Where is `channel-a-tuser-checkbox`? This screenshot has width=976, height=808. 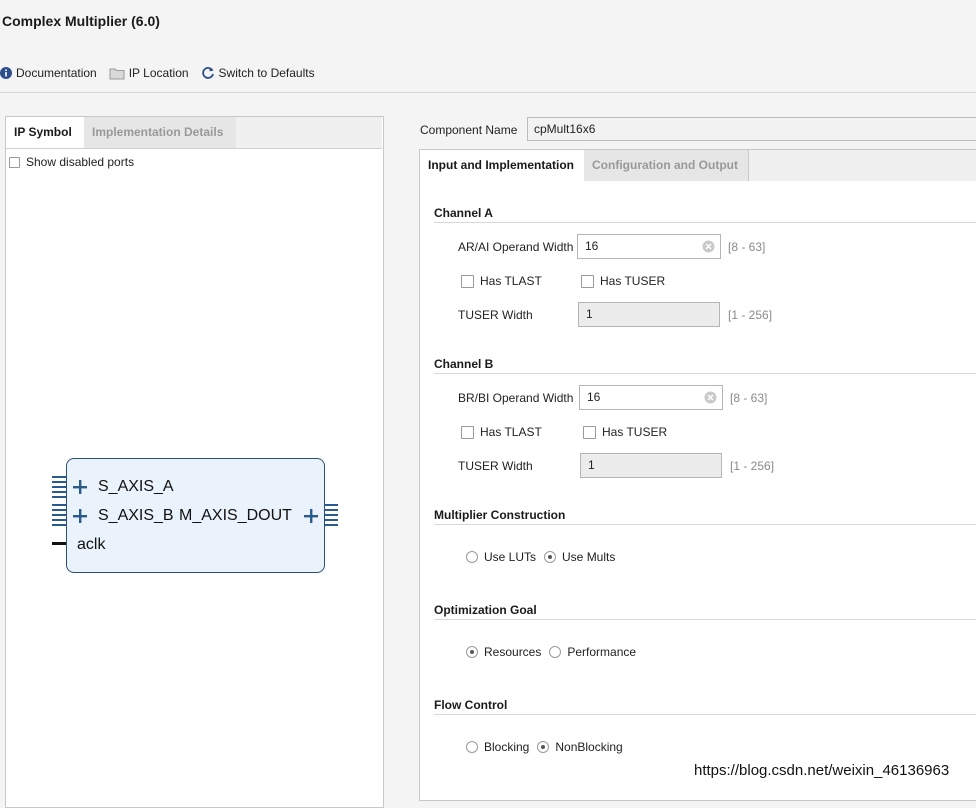
channel-a-tuser-checkbox is located at coordinates (587, 281).